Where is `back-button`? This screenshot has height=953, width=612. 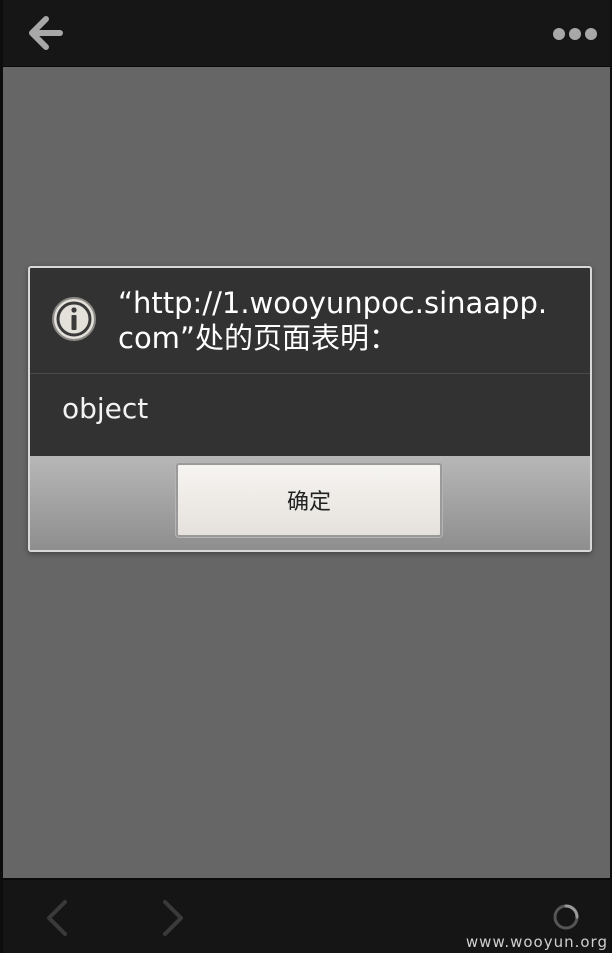 back-button is located at coordinates (44, 33).